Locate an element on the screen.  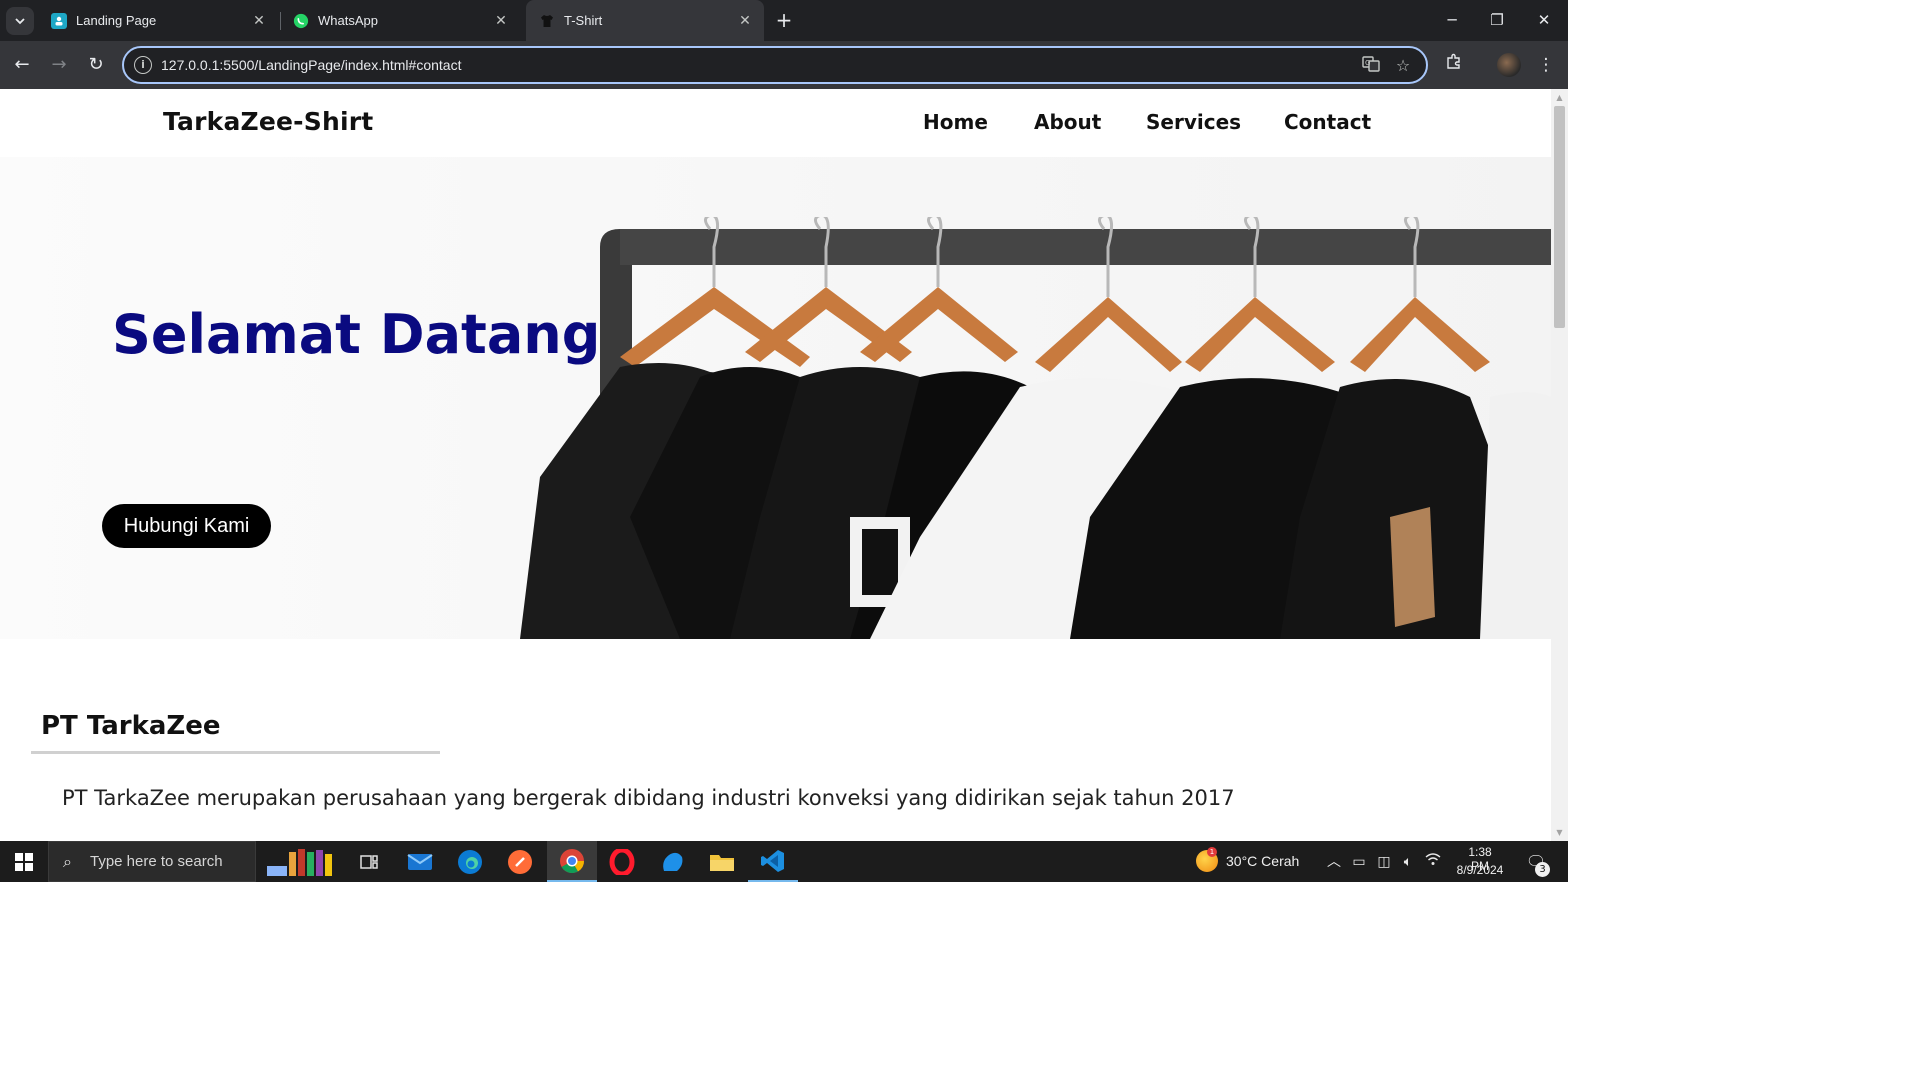
search-icon: ⌕ is located at coordinates (67, 861).